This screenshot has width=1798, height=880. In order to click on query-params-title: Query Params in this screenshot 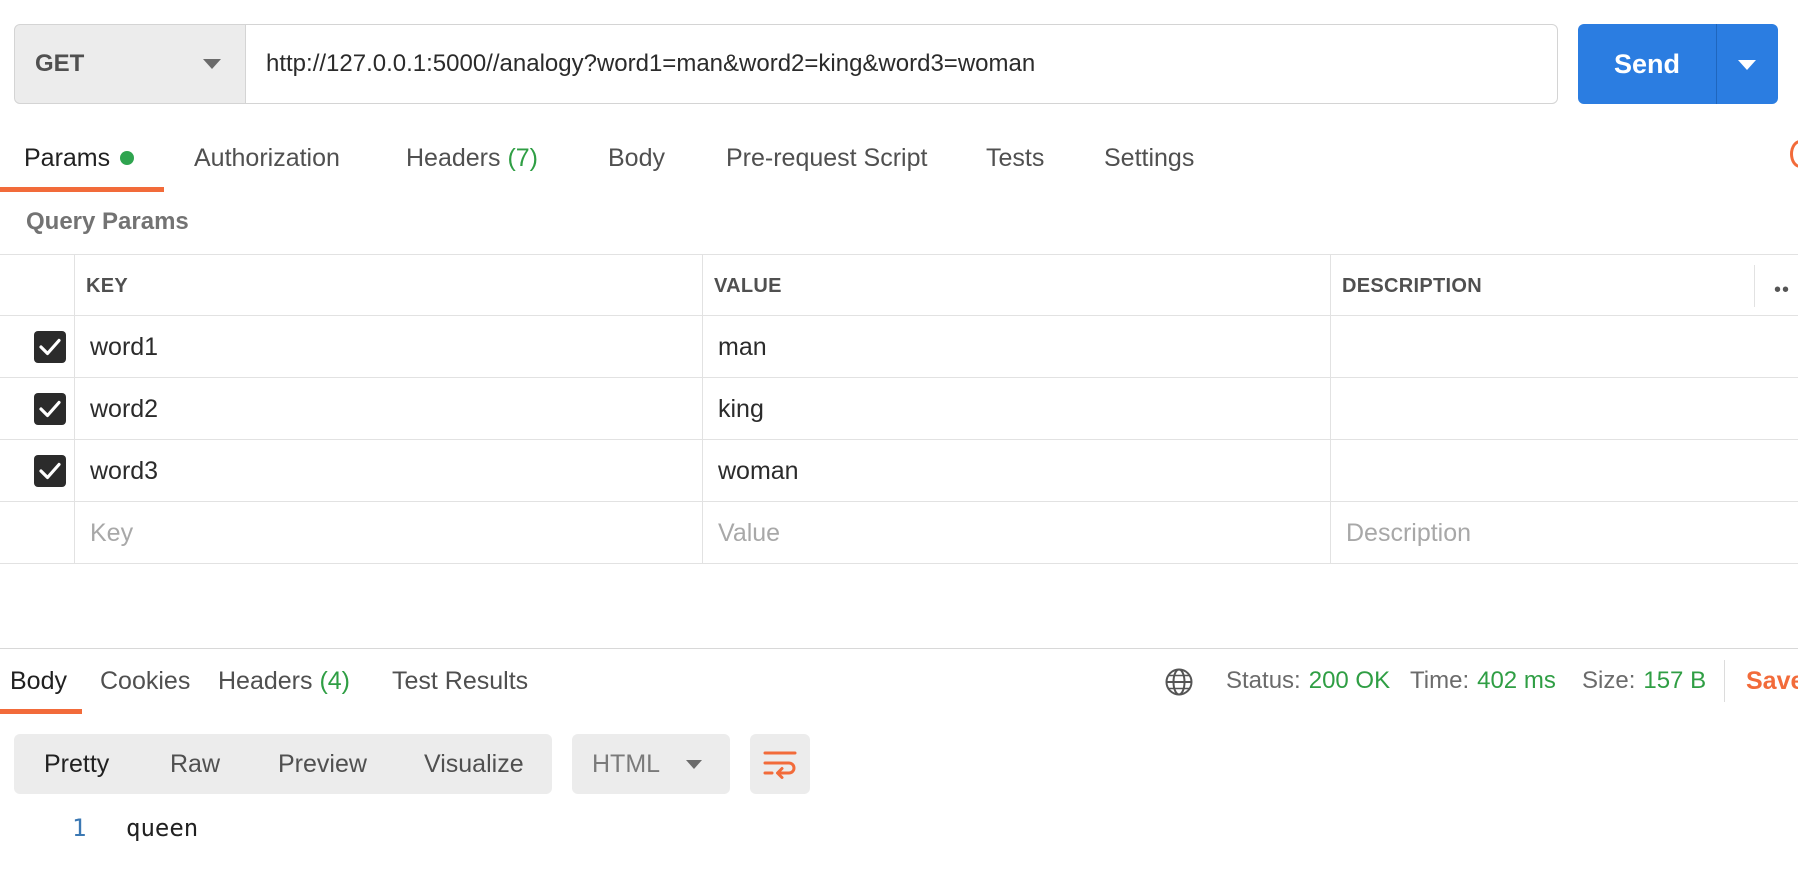, I will do `click(107, 221)`.